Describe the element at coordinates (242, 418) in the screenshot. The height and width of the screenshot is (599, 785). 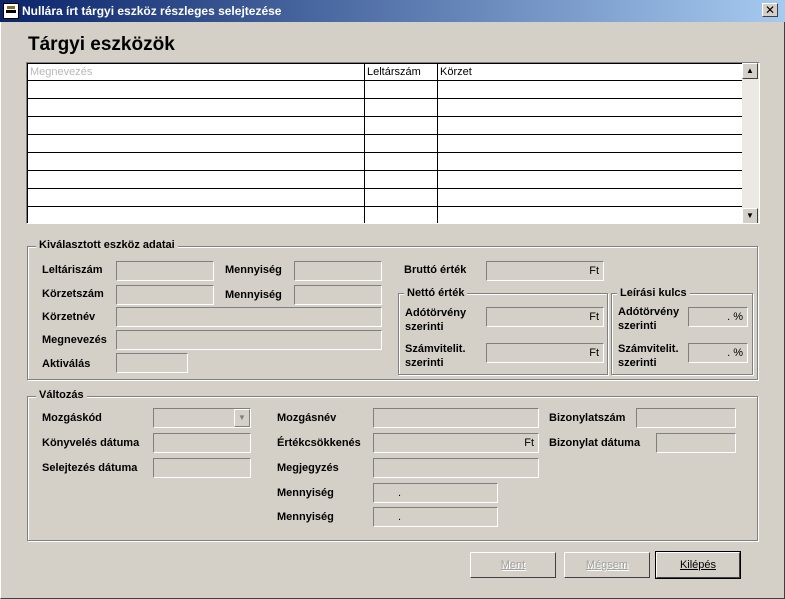
I see `chevron-down-icon: ▼` at that location.